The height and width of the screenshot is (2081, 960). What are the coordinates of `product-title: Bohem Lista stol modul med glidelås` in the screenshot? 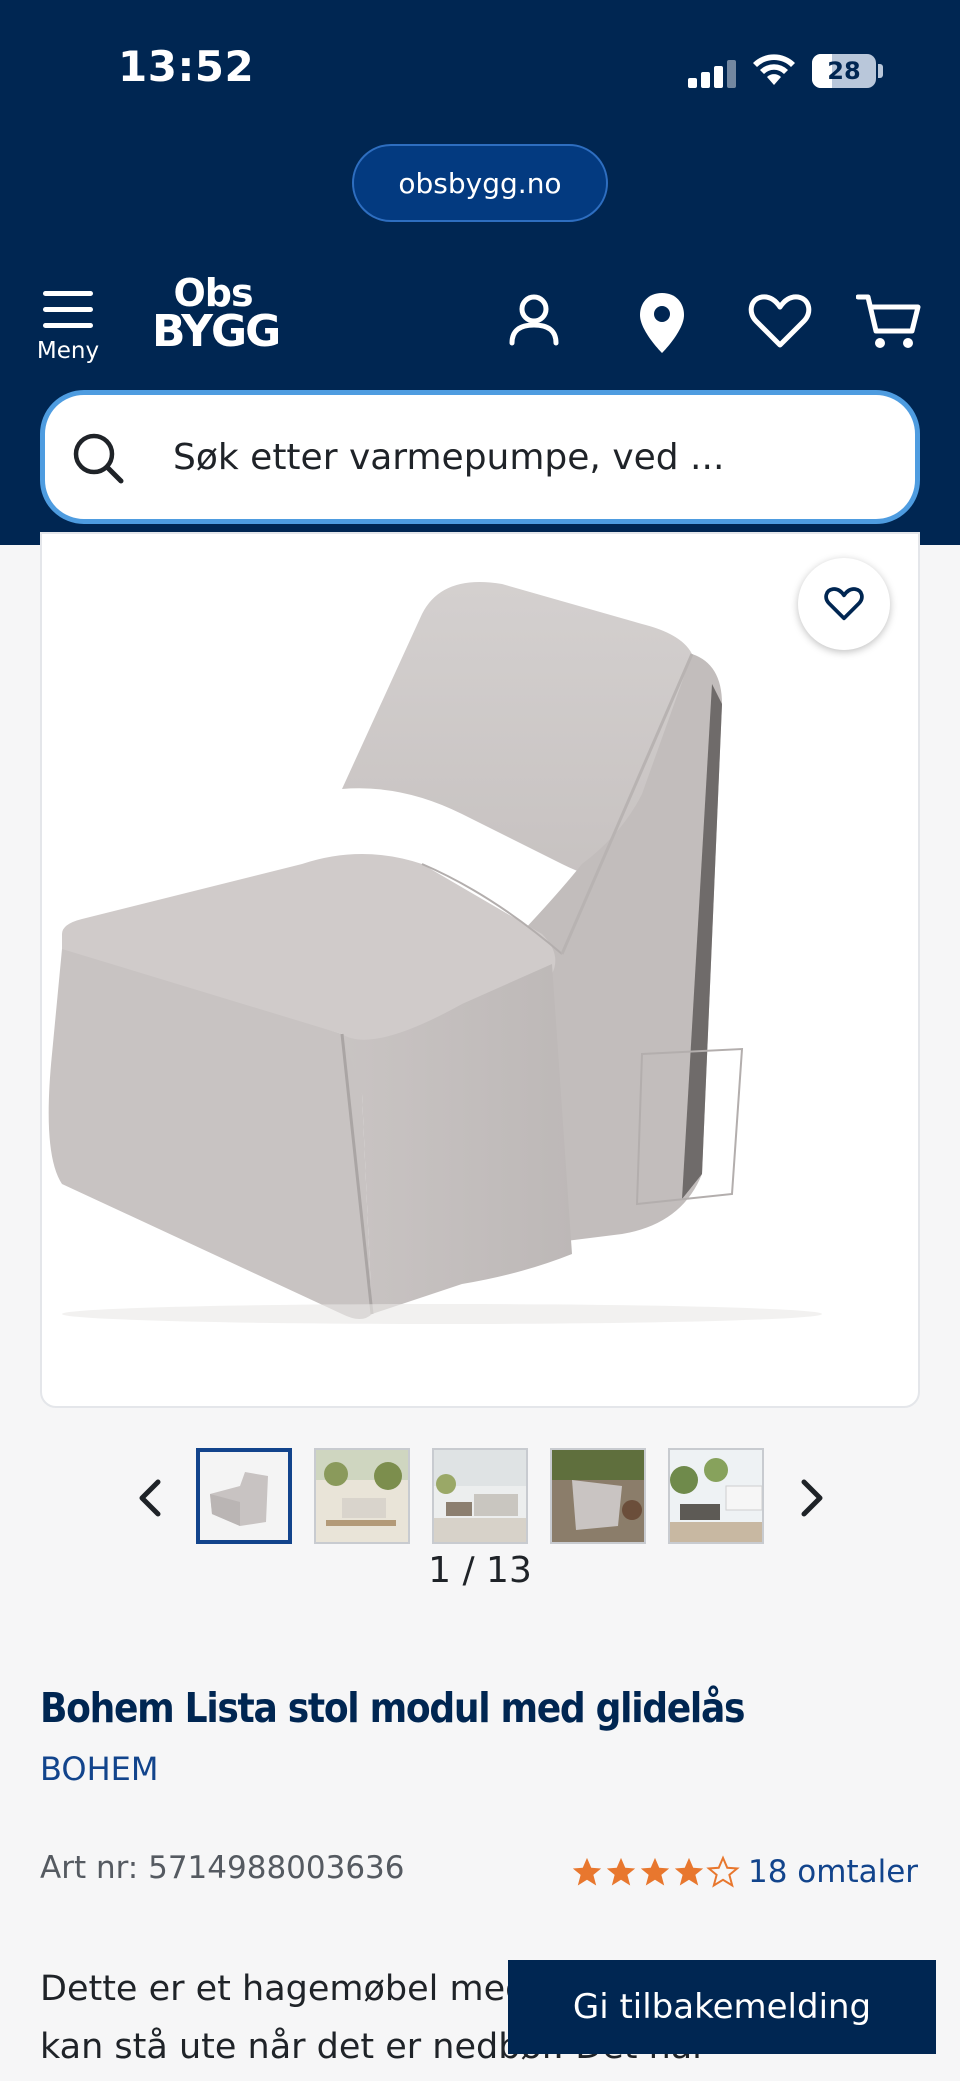 It's located at (392, 1708).